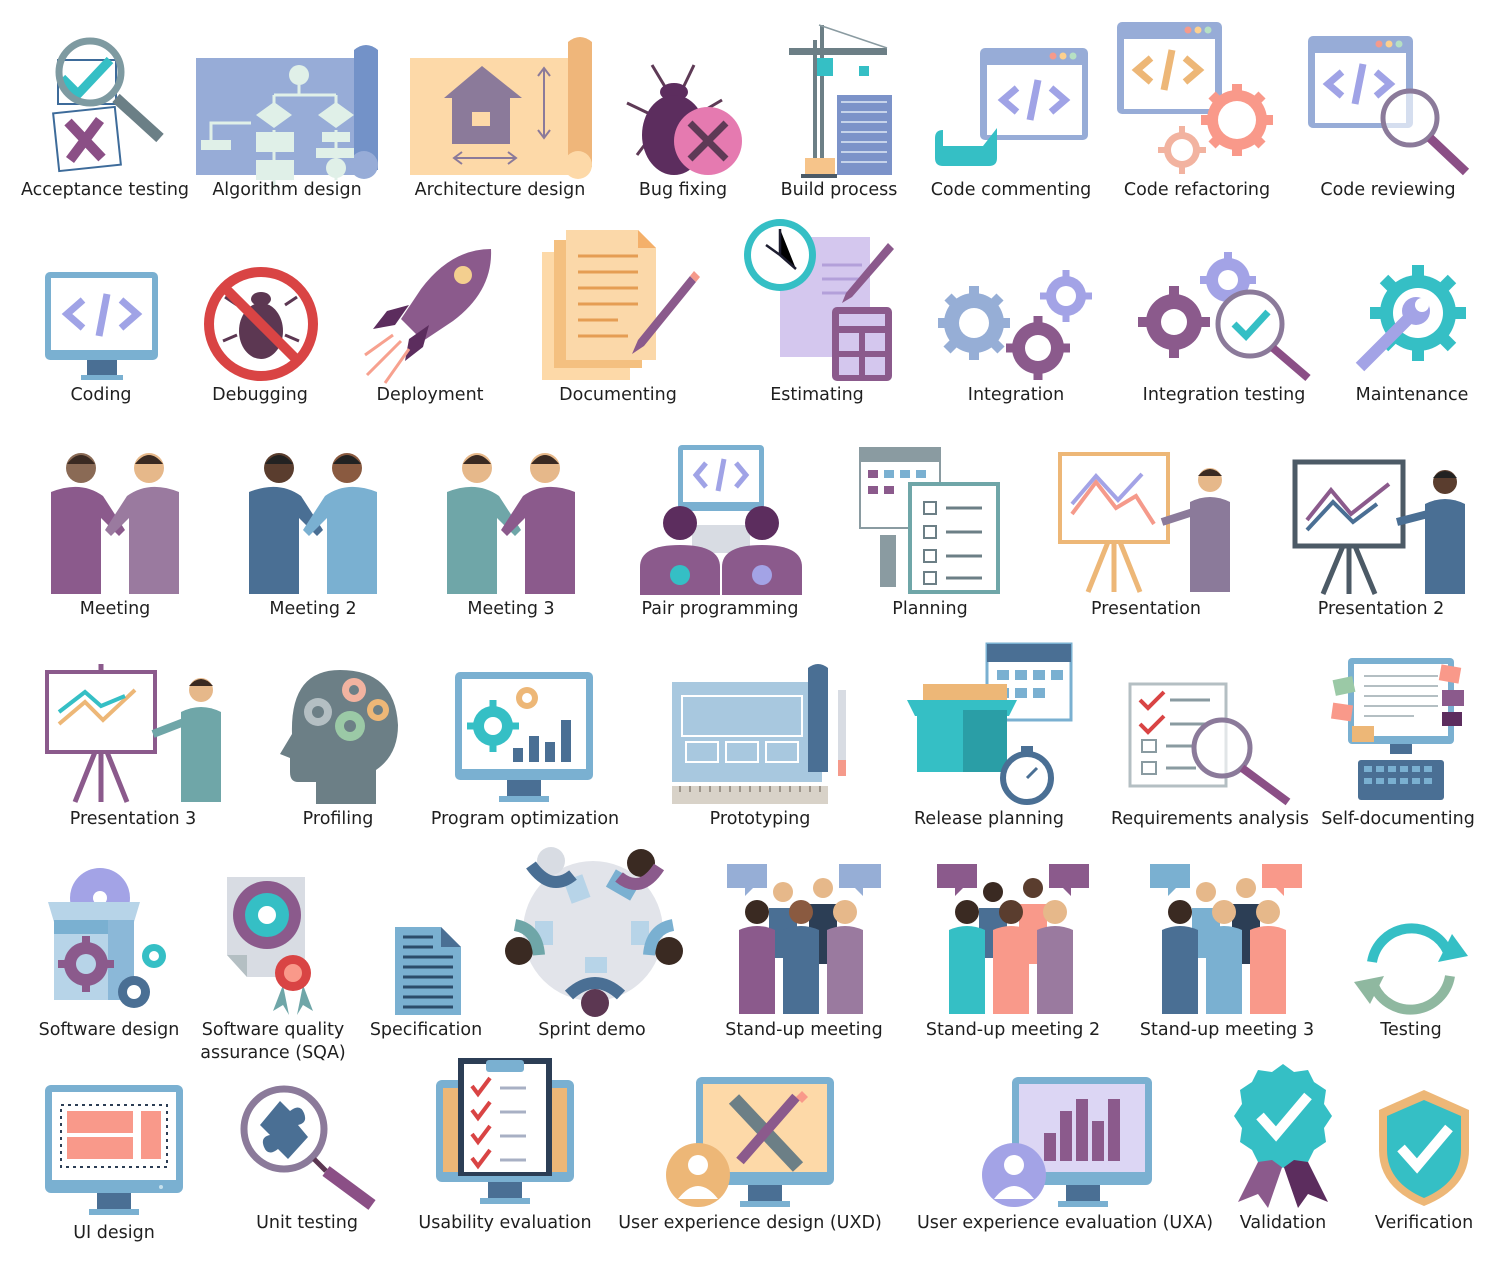 This screenshot has height=1264, width=1500. Describe the element at coordinates (1147, 523) in the screenshot. I see `icon-presentation` at that location.